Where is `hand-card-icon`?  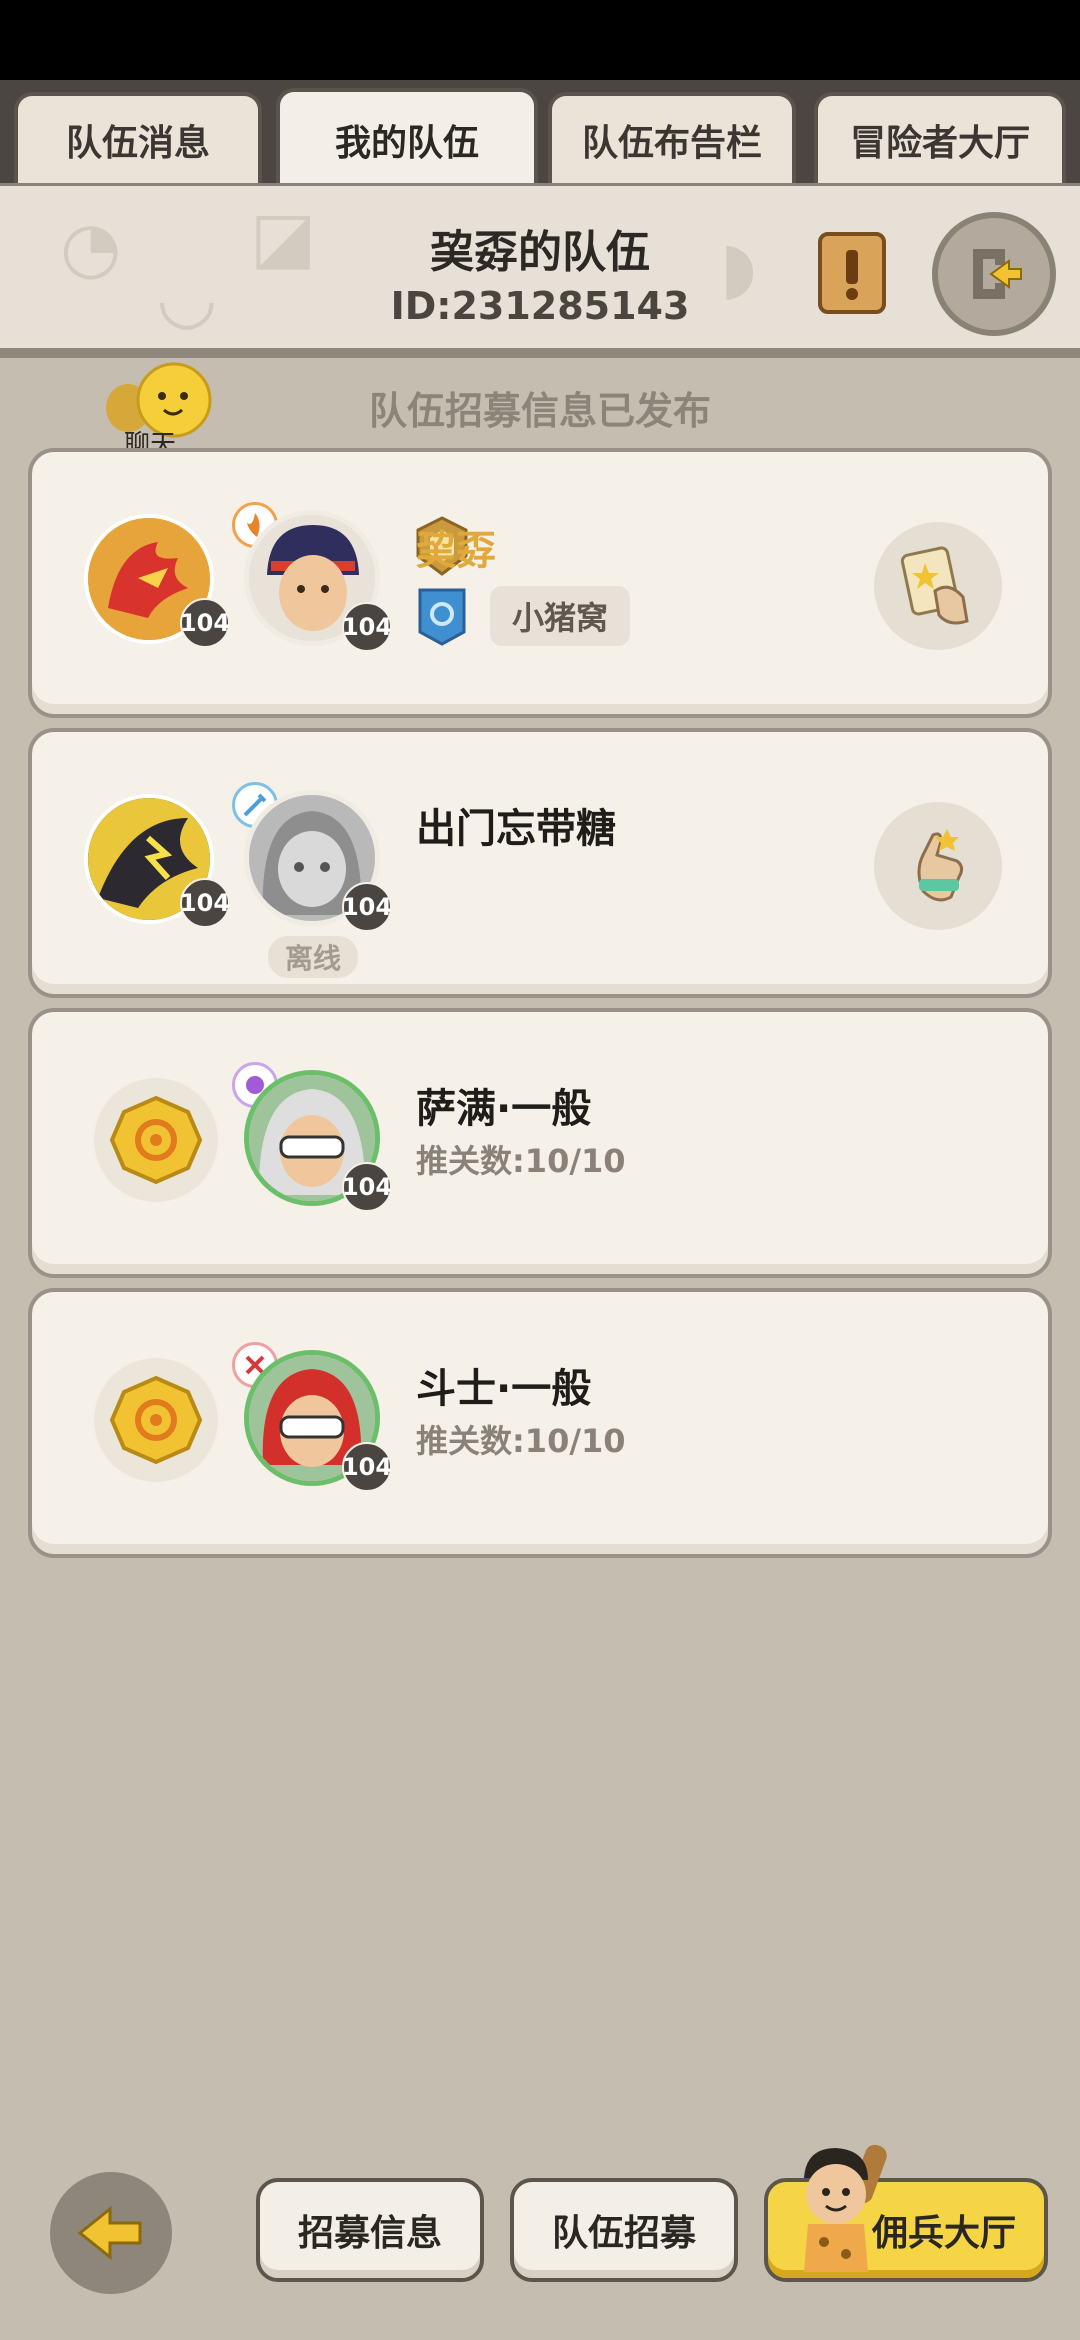
hand-card-icon is located at coordinates (934, 585).